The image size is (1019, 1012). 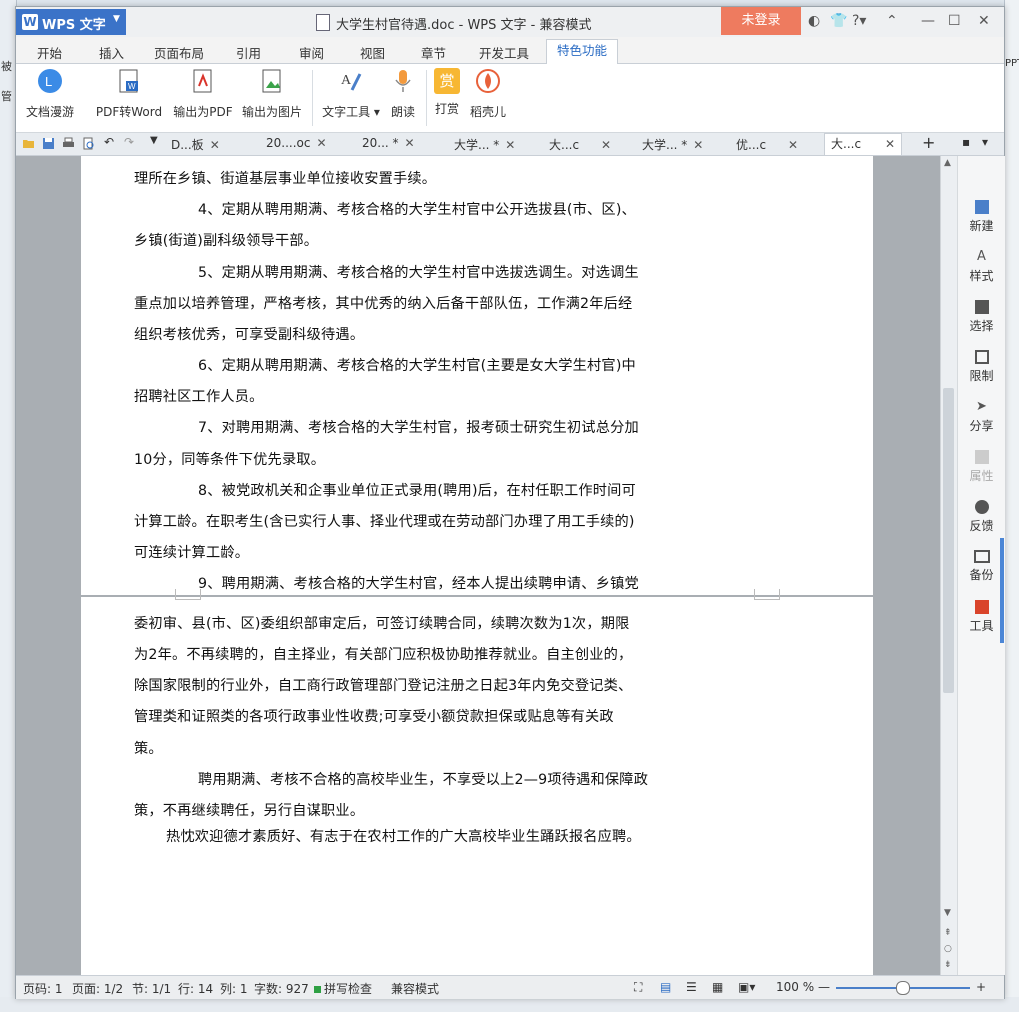 I want to click on doc-tab: 20... * ✕, so click(x=388, y=143).